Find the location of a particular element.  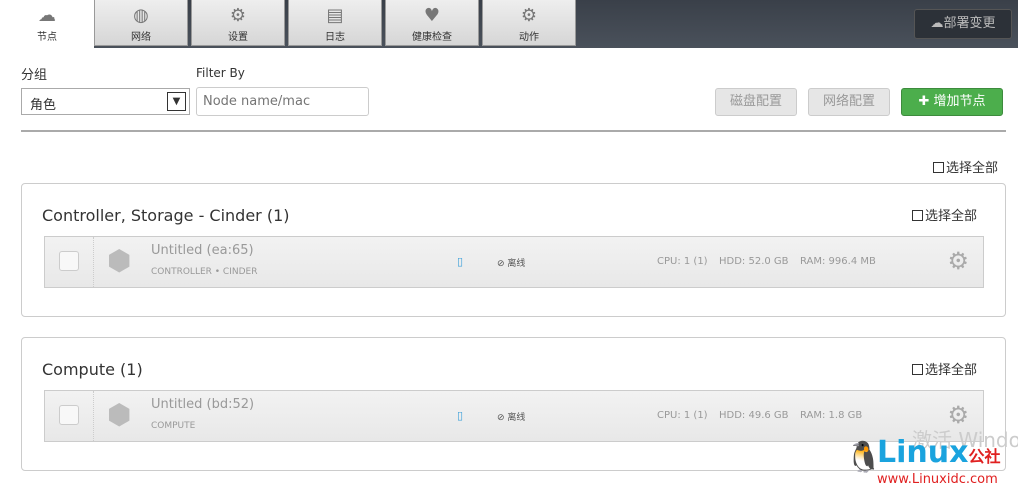

gears-icon: ⚙ is located at coordinates (529, 15).